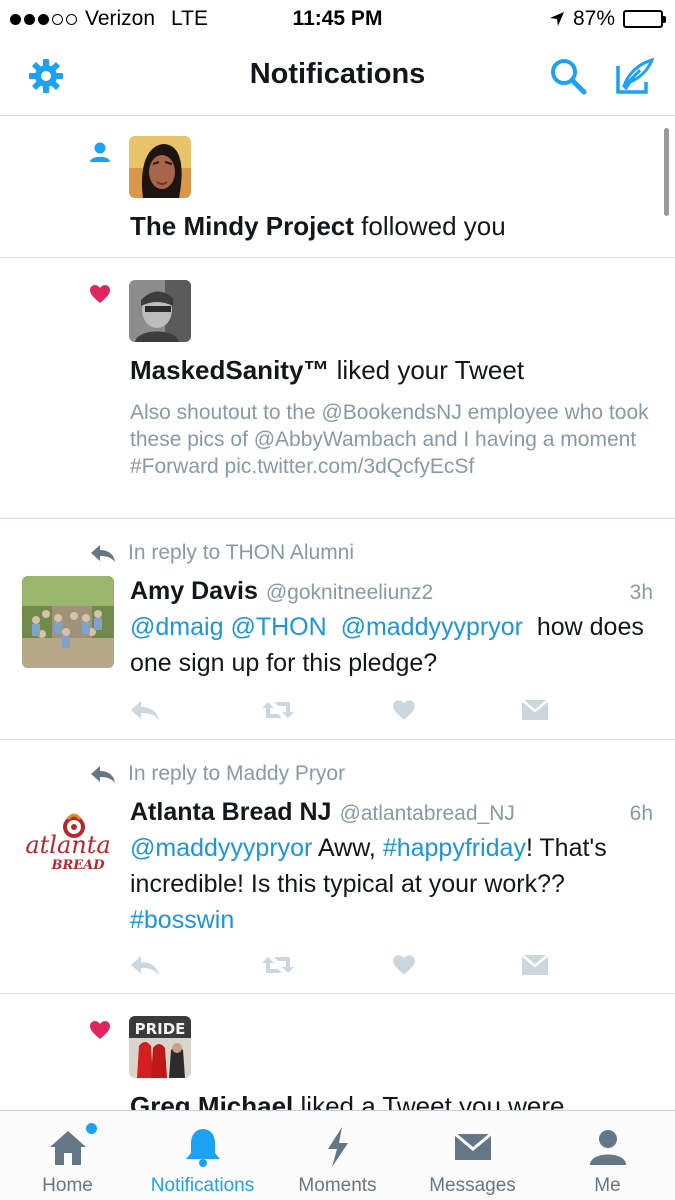 The width and height of the screenshot is (675, 1200). What do you see at coordinates (77, 865) in the screenshot?
I see `logo-subtext: BREAD` at bounding box center [77, 865].